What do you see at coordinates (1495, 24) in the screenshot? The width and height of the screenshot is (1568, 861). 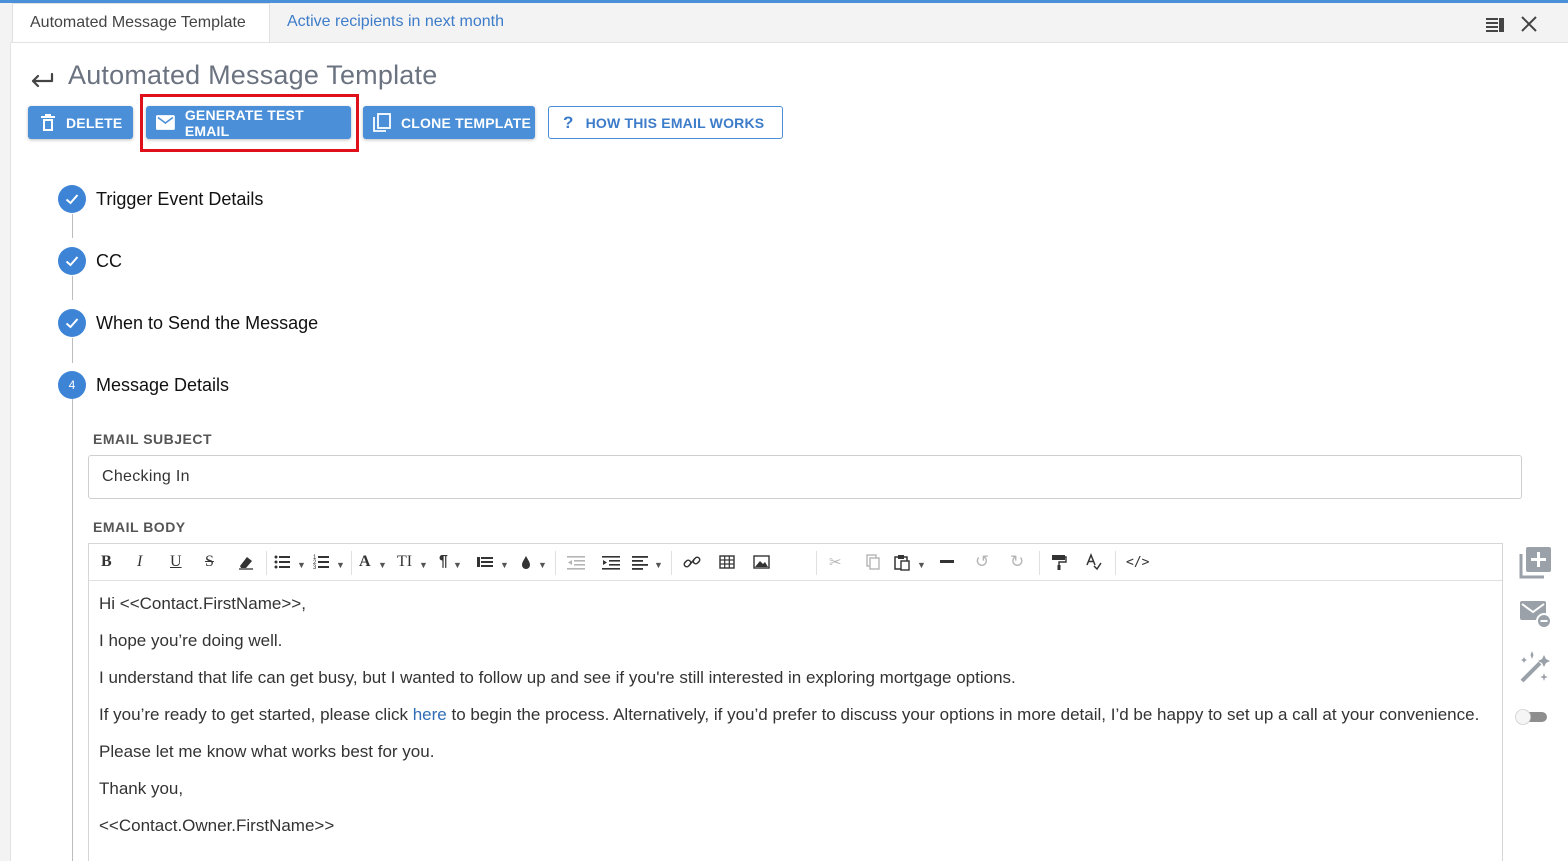 I see `split-view-icon` at bounding box center [1495, 24].